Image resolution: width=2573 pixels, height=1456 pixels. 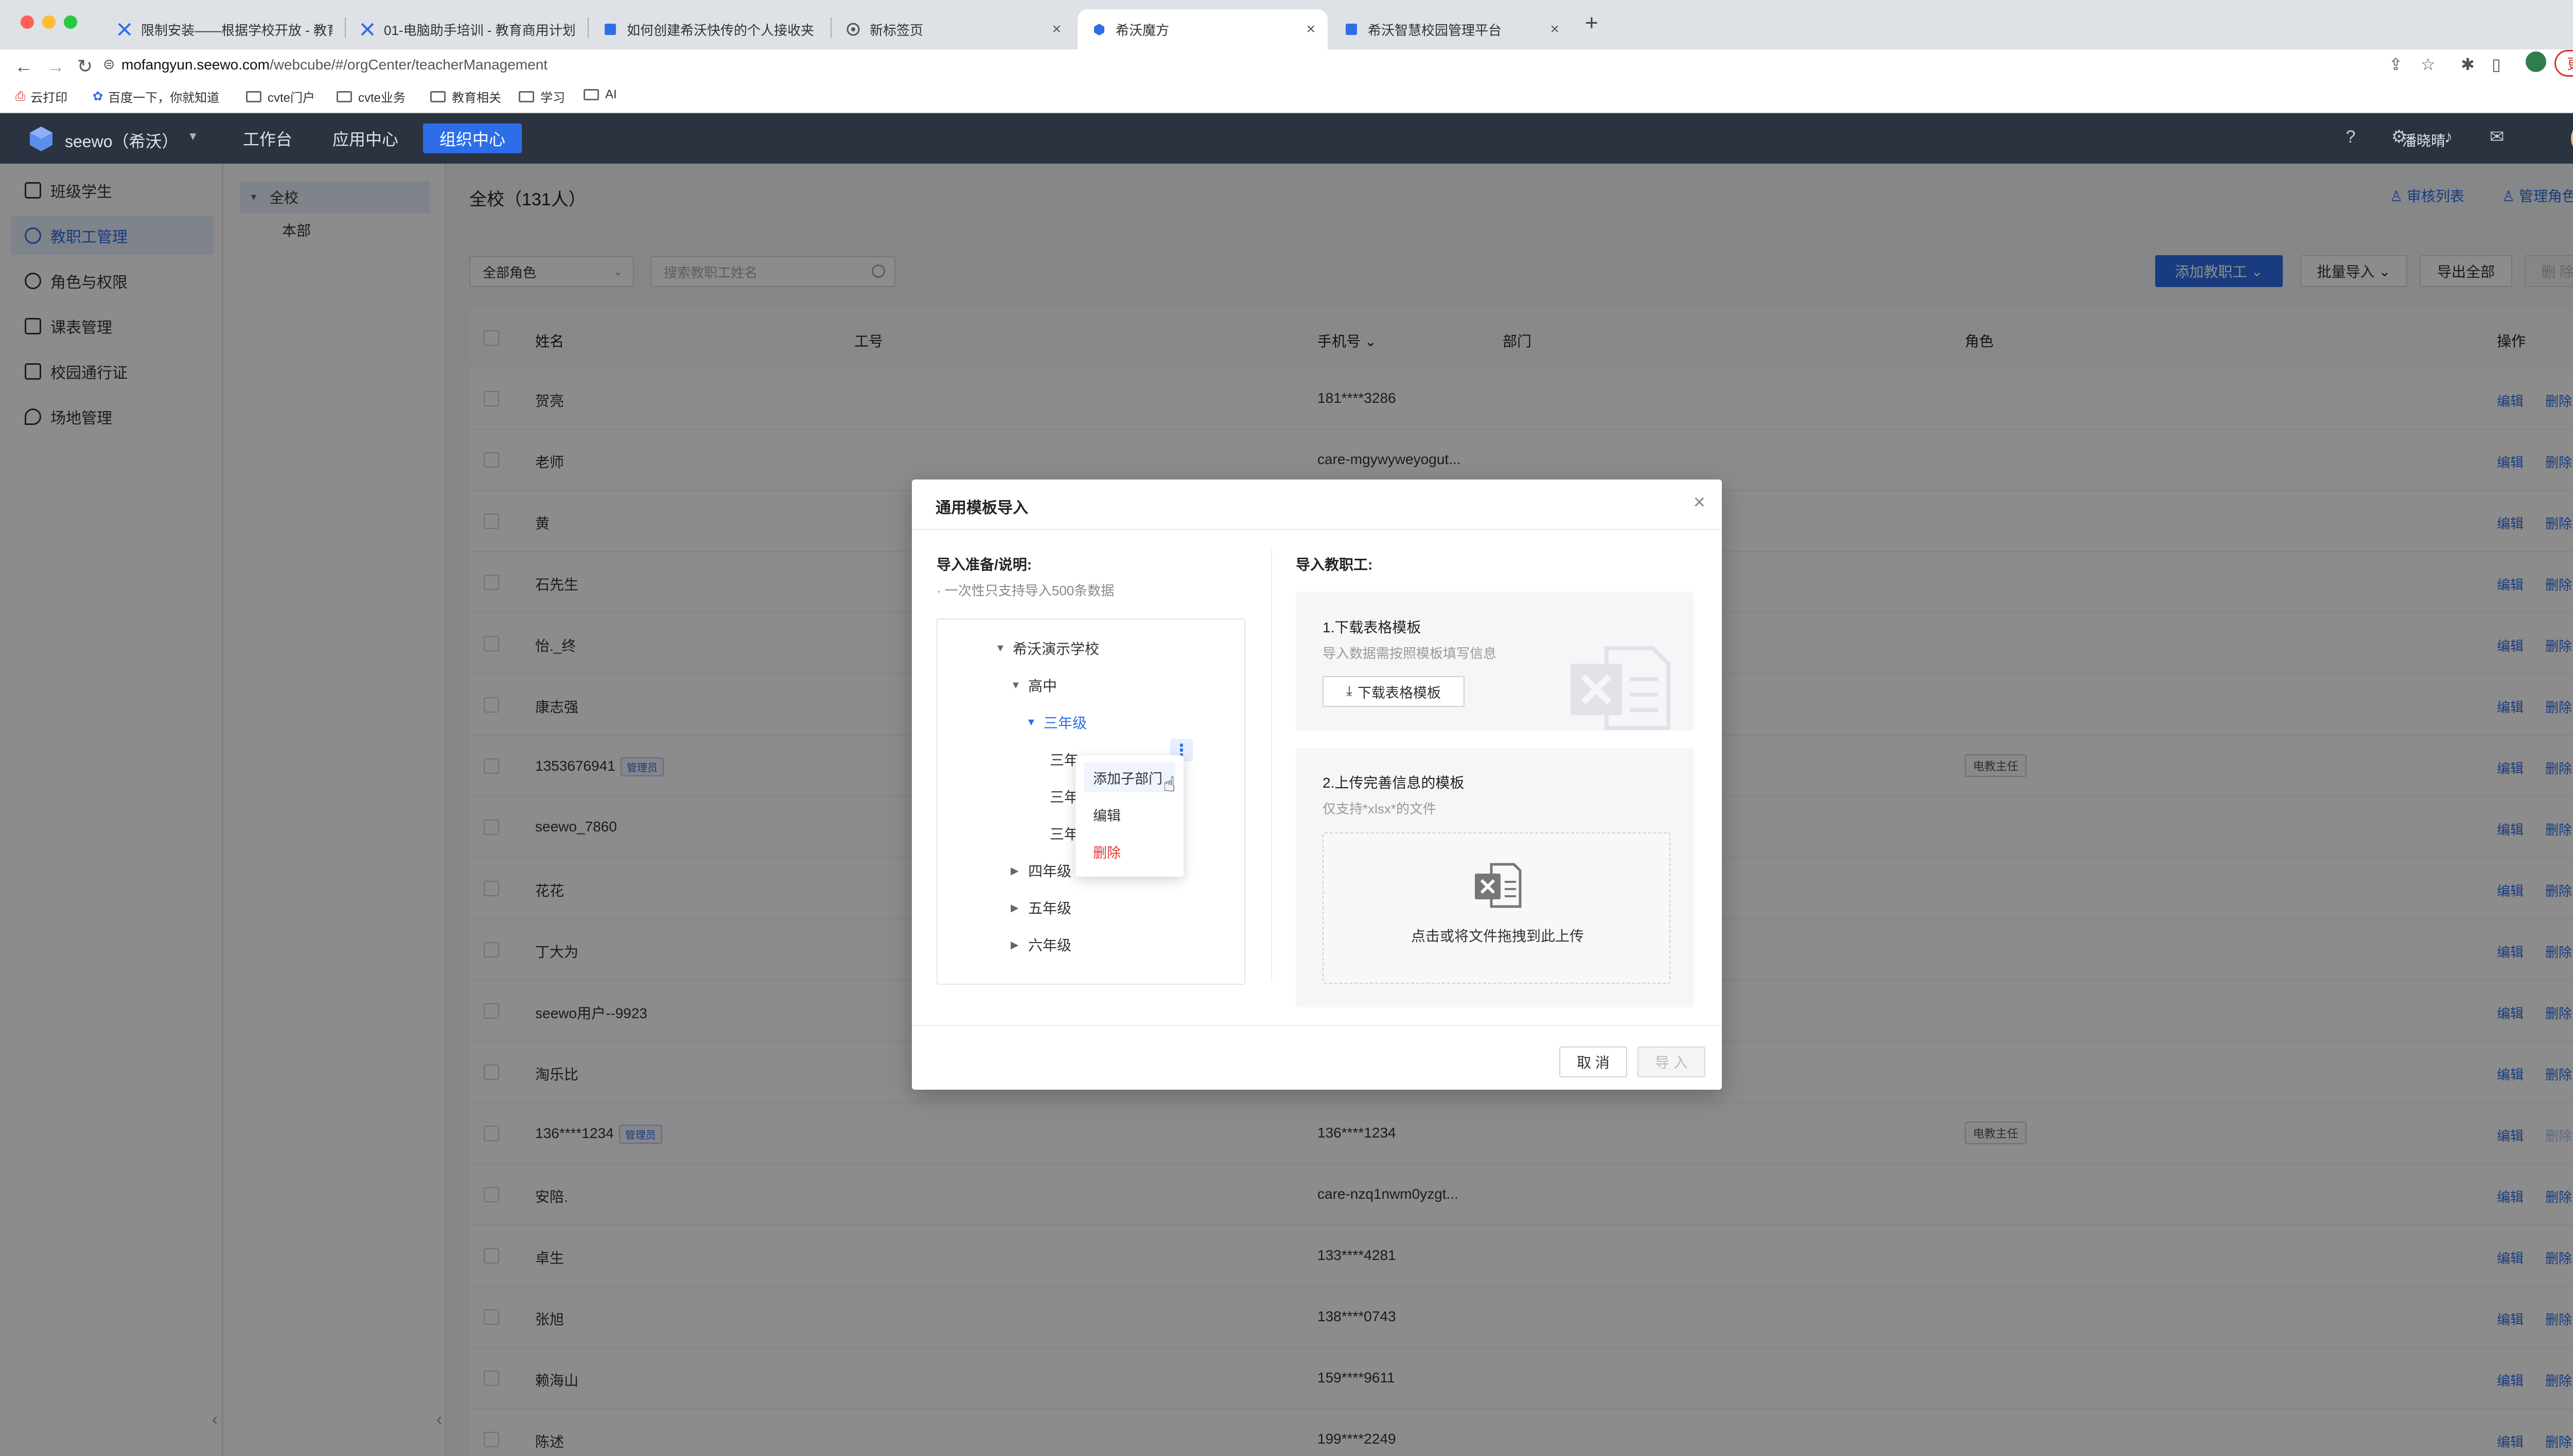 I want to click on seewo-favicon-icon, so click(x=1099, y=29).